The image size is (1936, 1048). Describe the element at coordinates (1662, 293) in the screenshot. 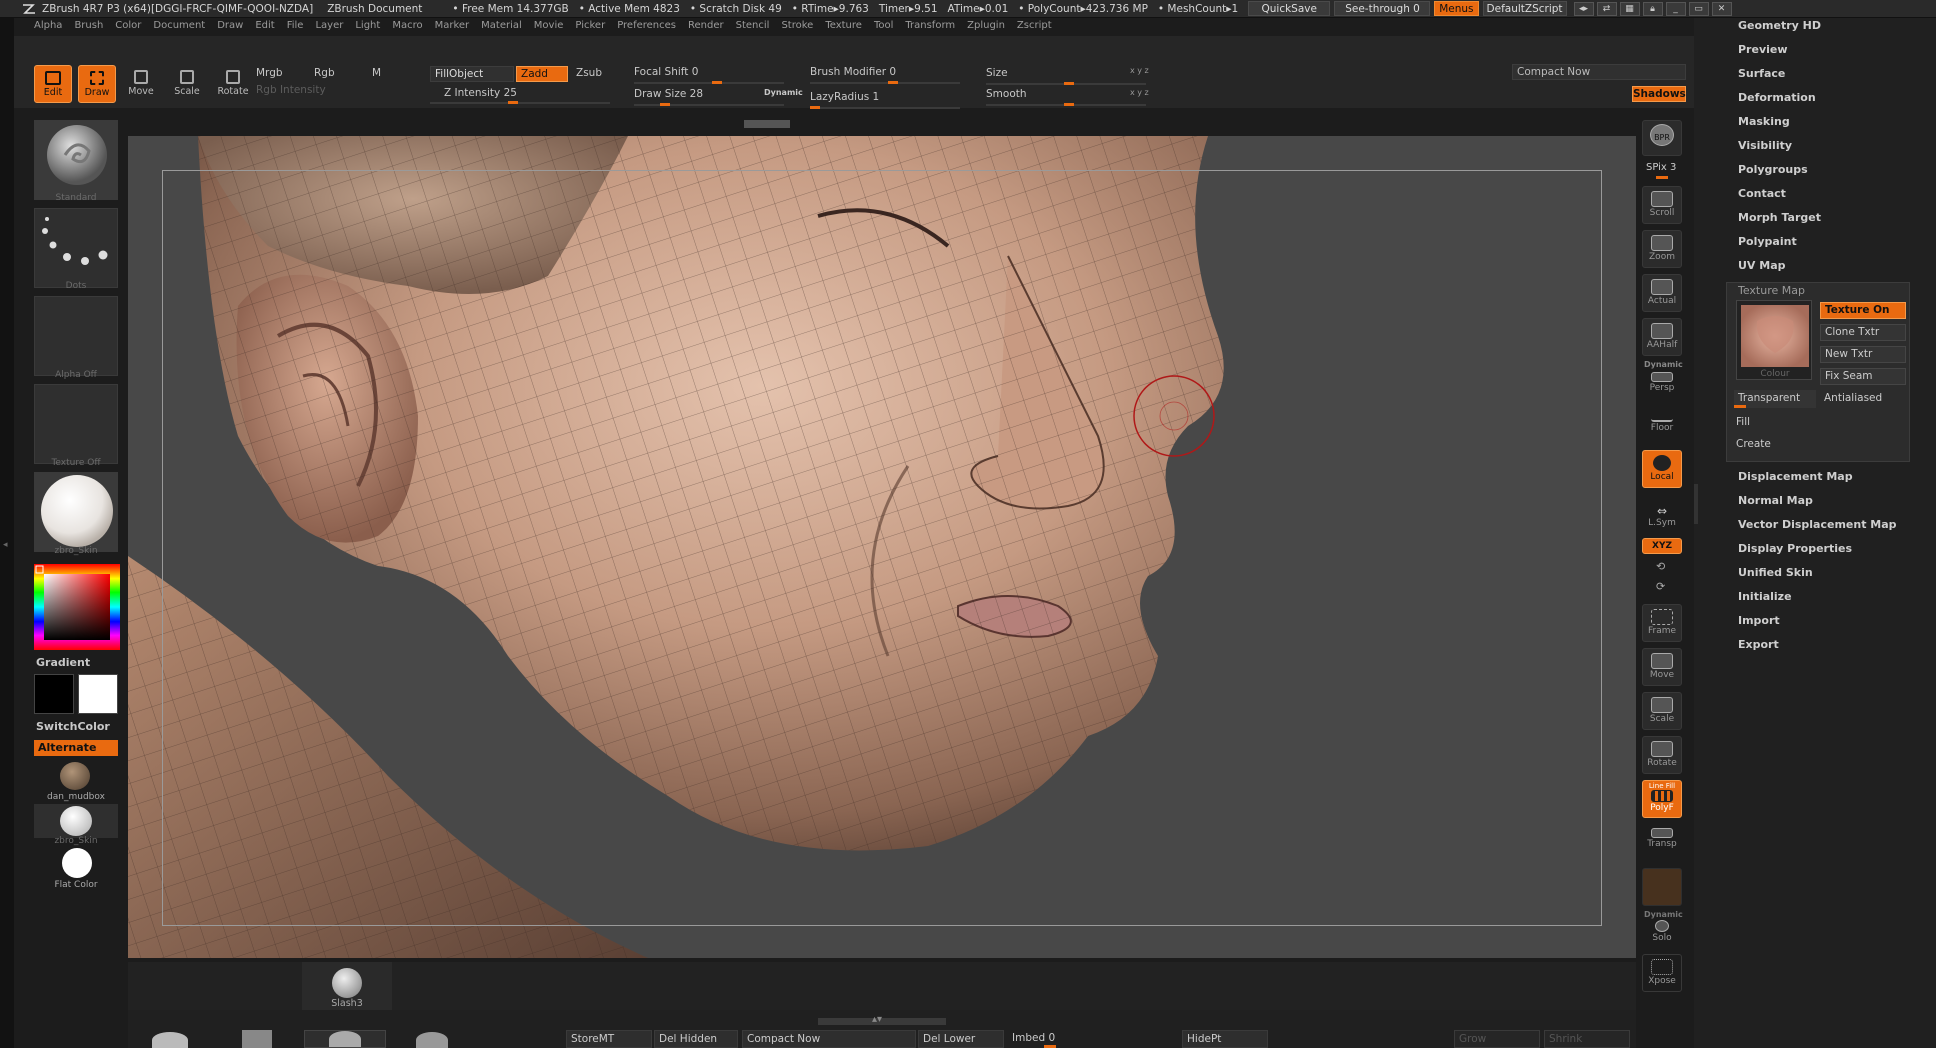

I see `actual-button: Actual` at that location.